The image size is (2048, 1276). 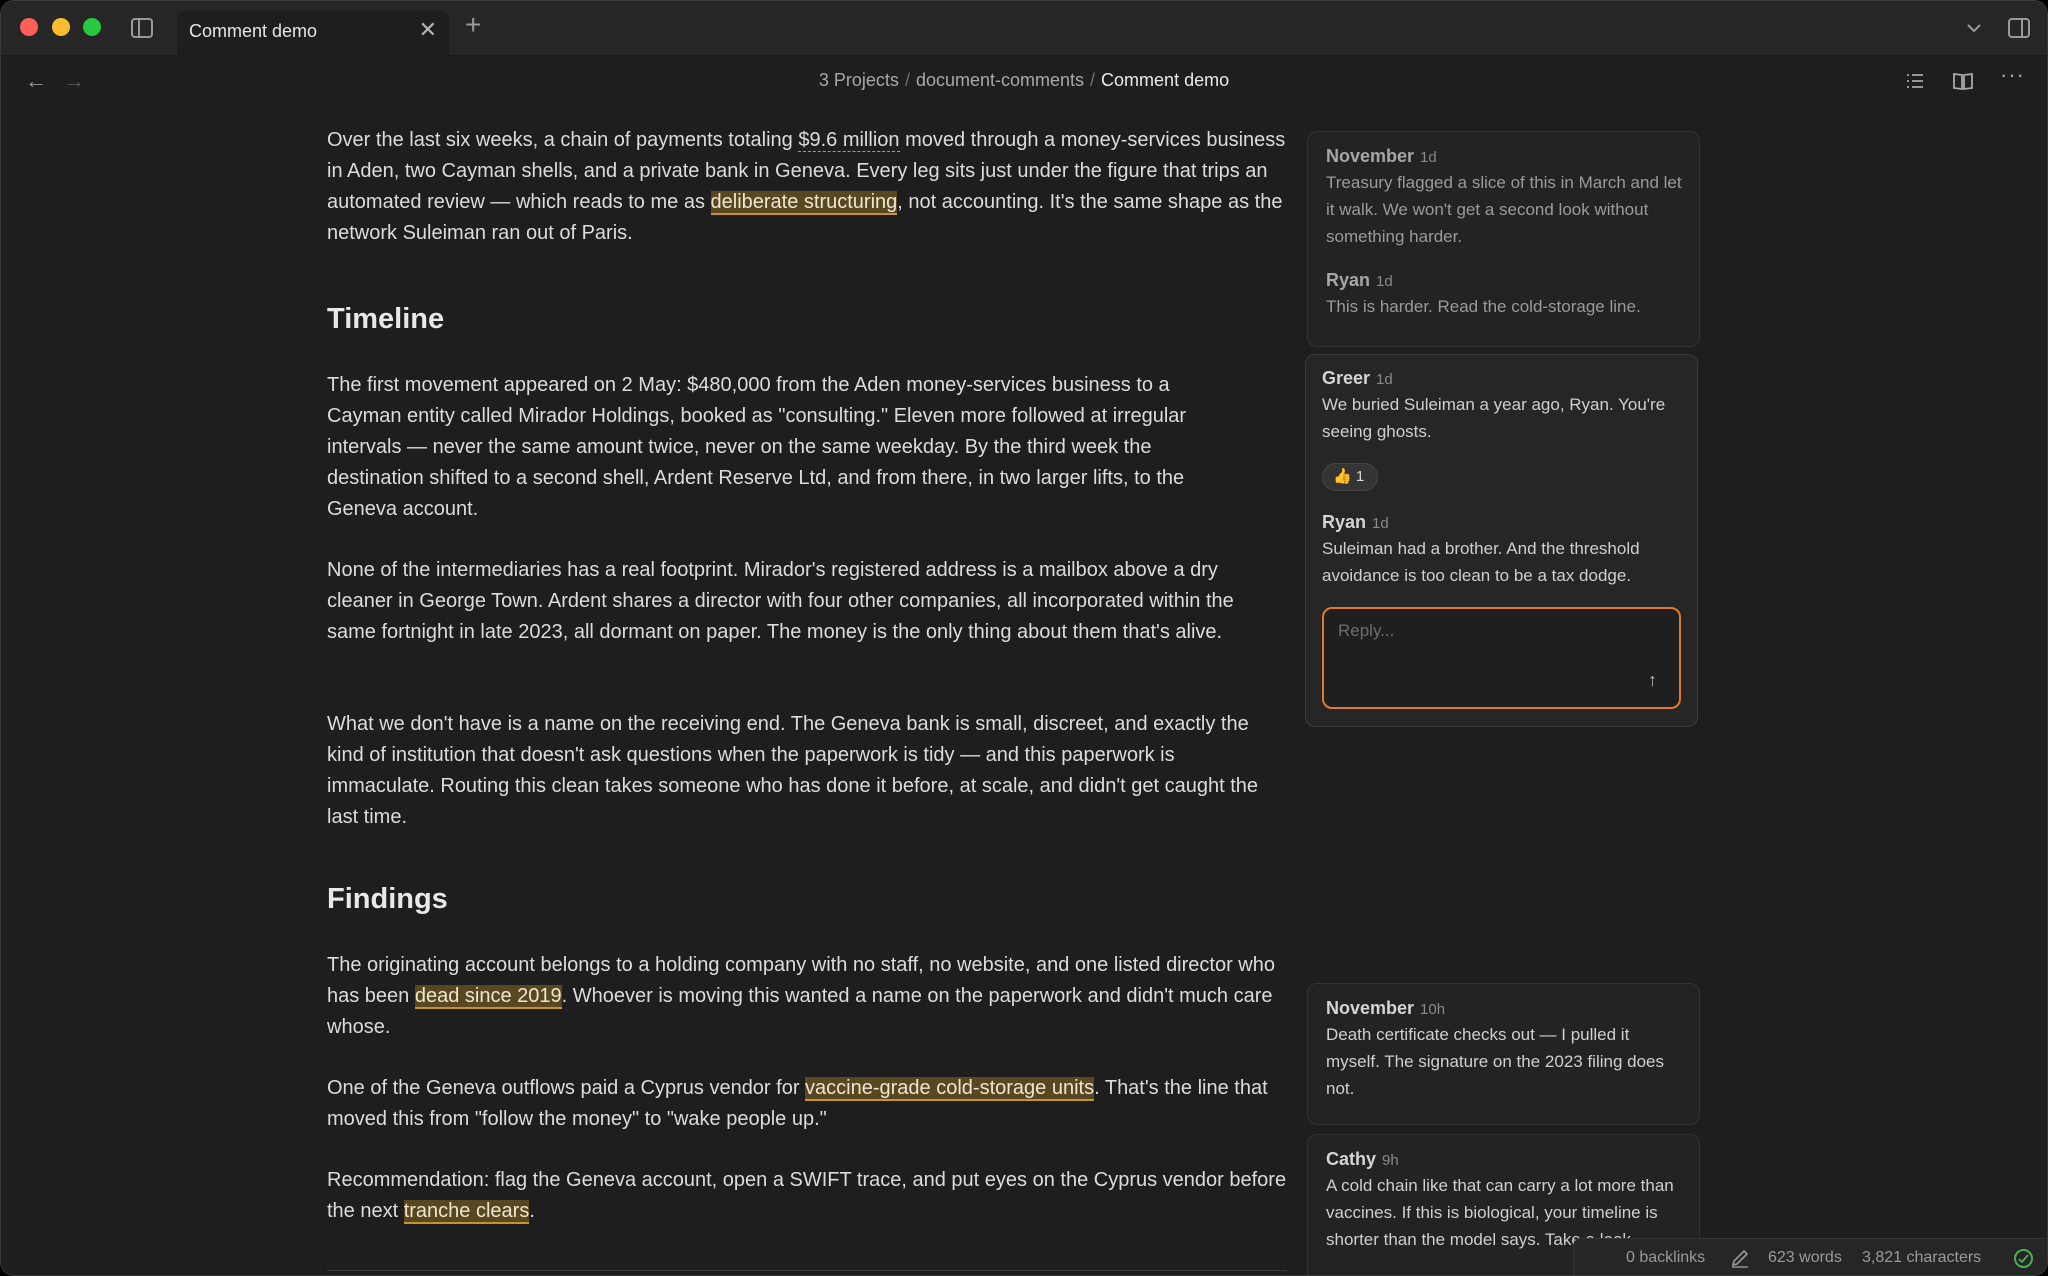 I want to click on comment-highlight-cold-storage: vaccine-grade cold-storage units, so click(x=950, y=1089).